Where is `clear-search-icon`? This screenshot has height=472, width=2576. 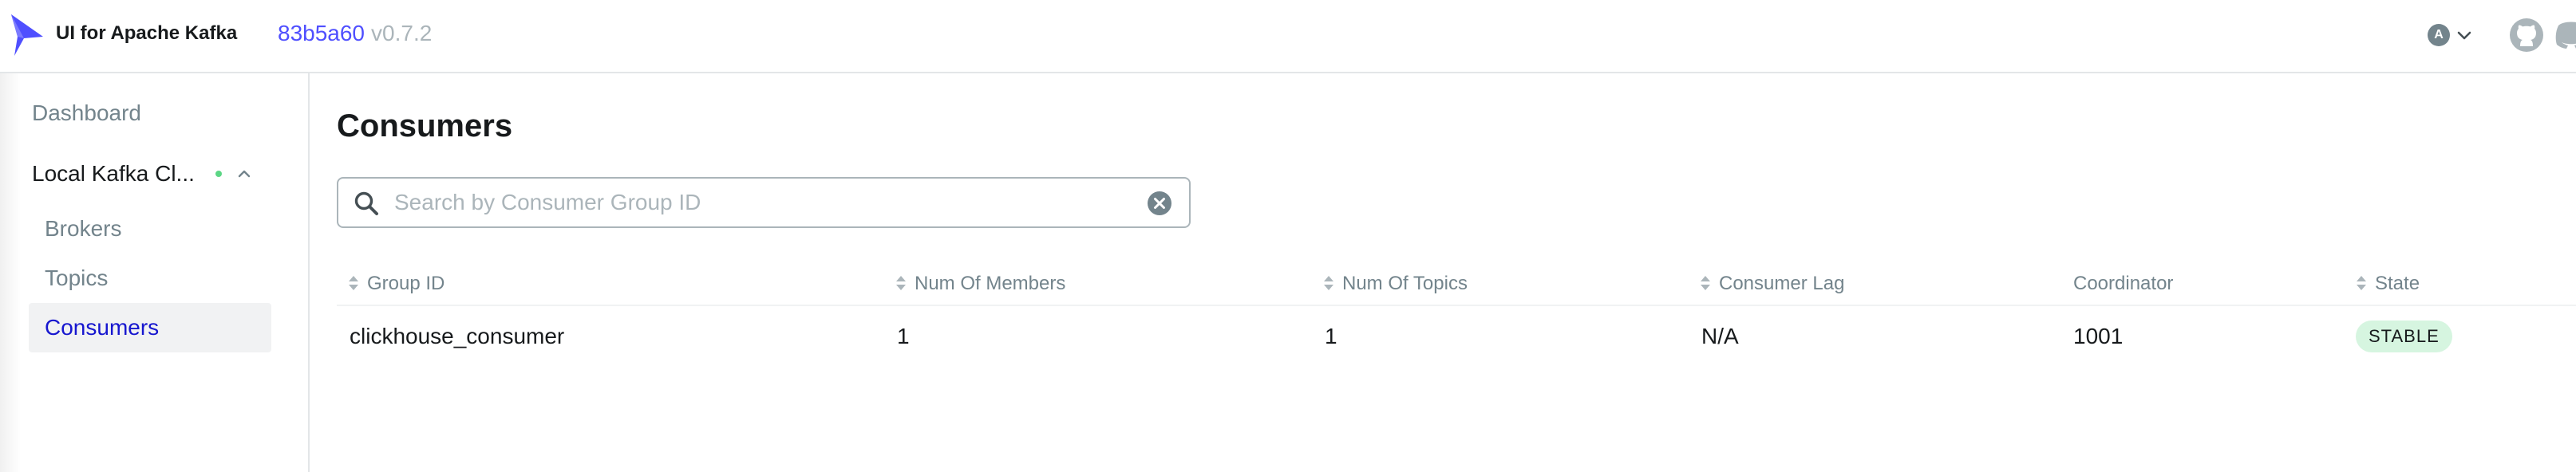
clear-search-icon is located at coordinates (1159, 203).